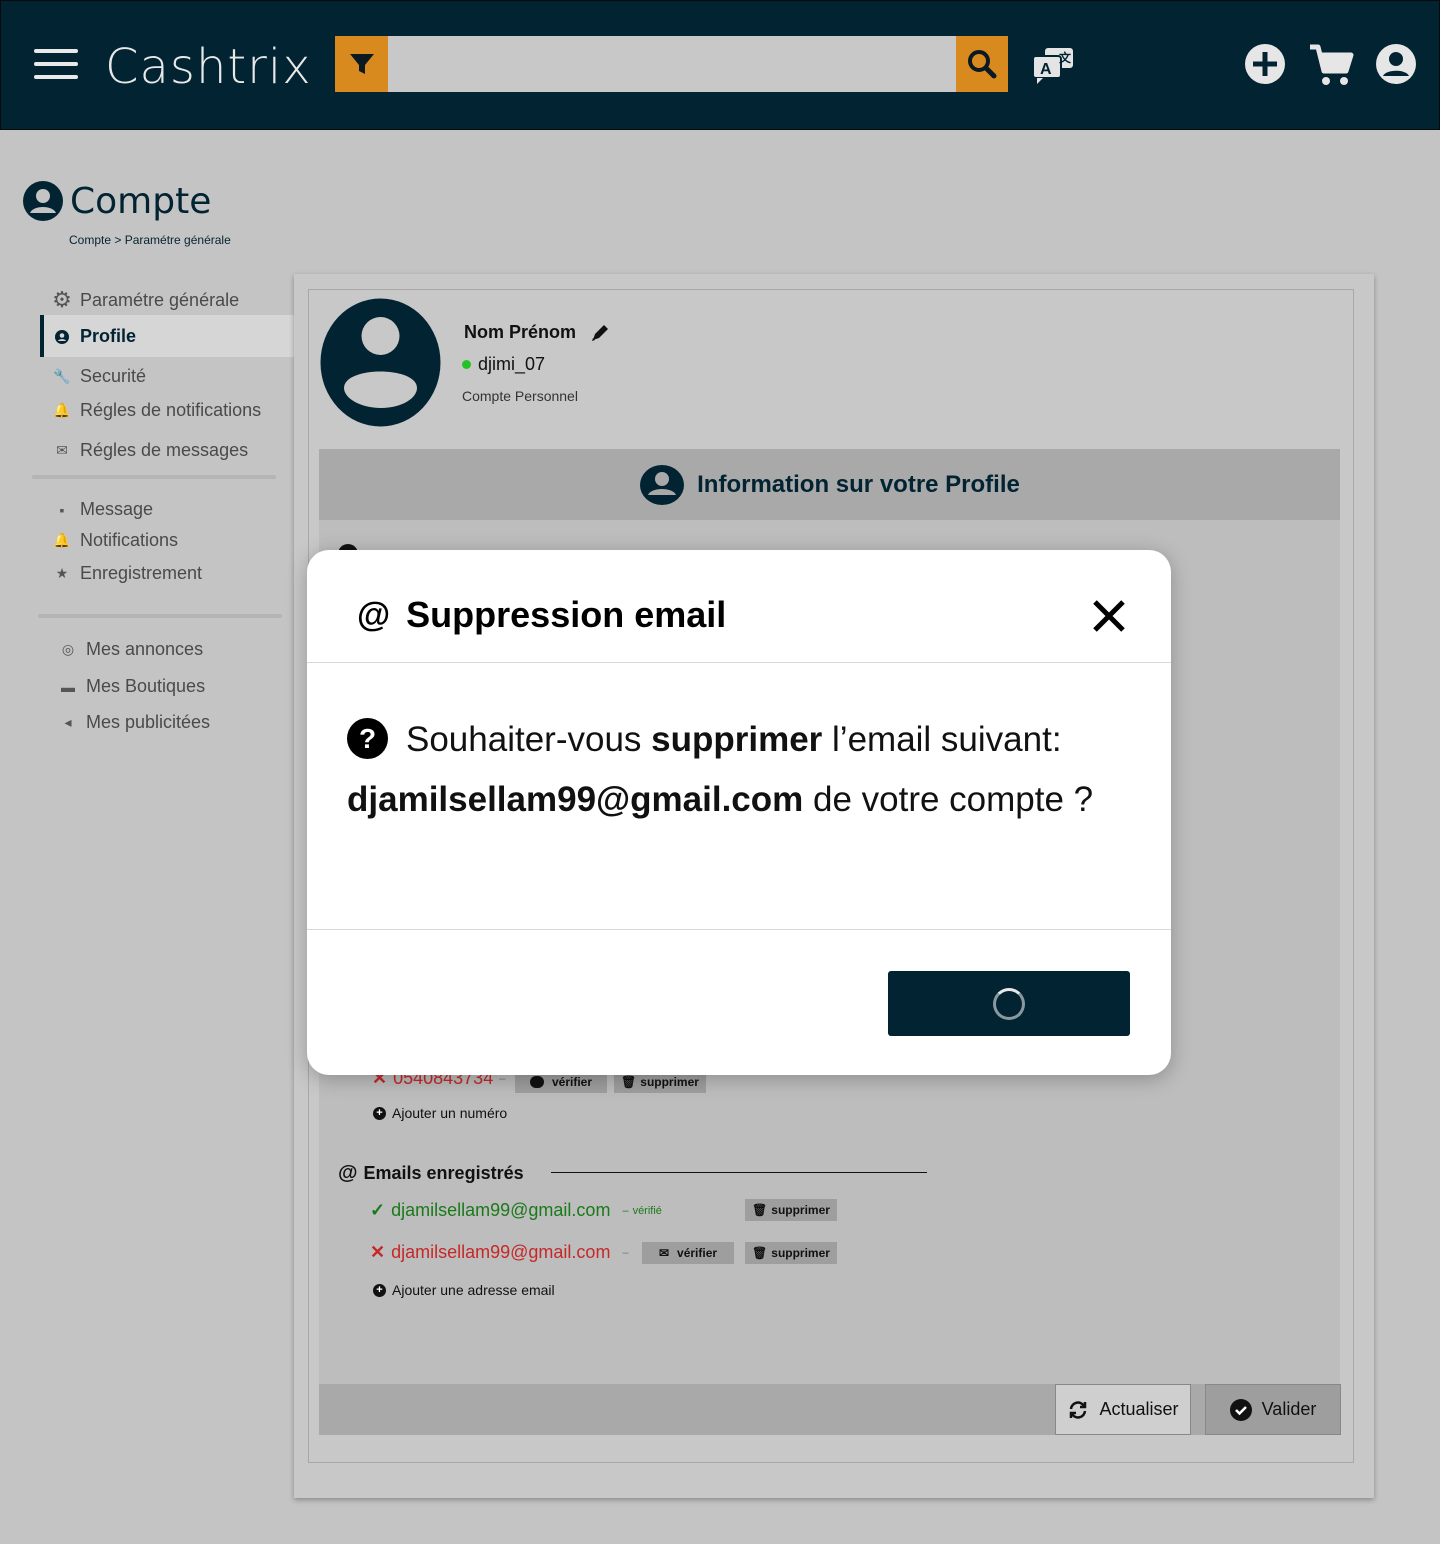 This screenshot has width=1440, height=1544. I want to click on menu-icon, so click(56, 64).